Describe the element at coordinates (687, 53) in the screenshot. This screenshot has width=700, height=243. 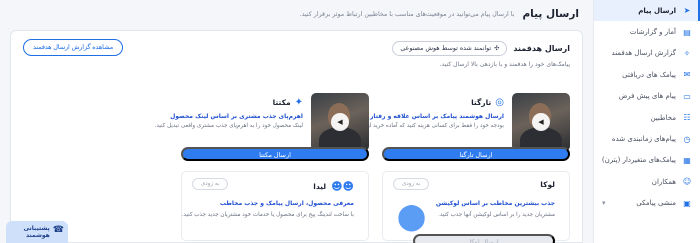
I see `sparkle-icon: ✧` at that location.